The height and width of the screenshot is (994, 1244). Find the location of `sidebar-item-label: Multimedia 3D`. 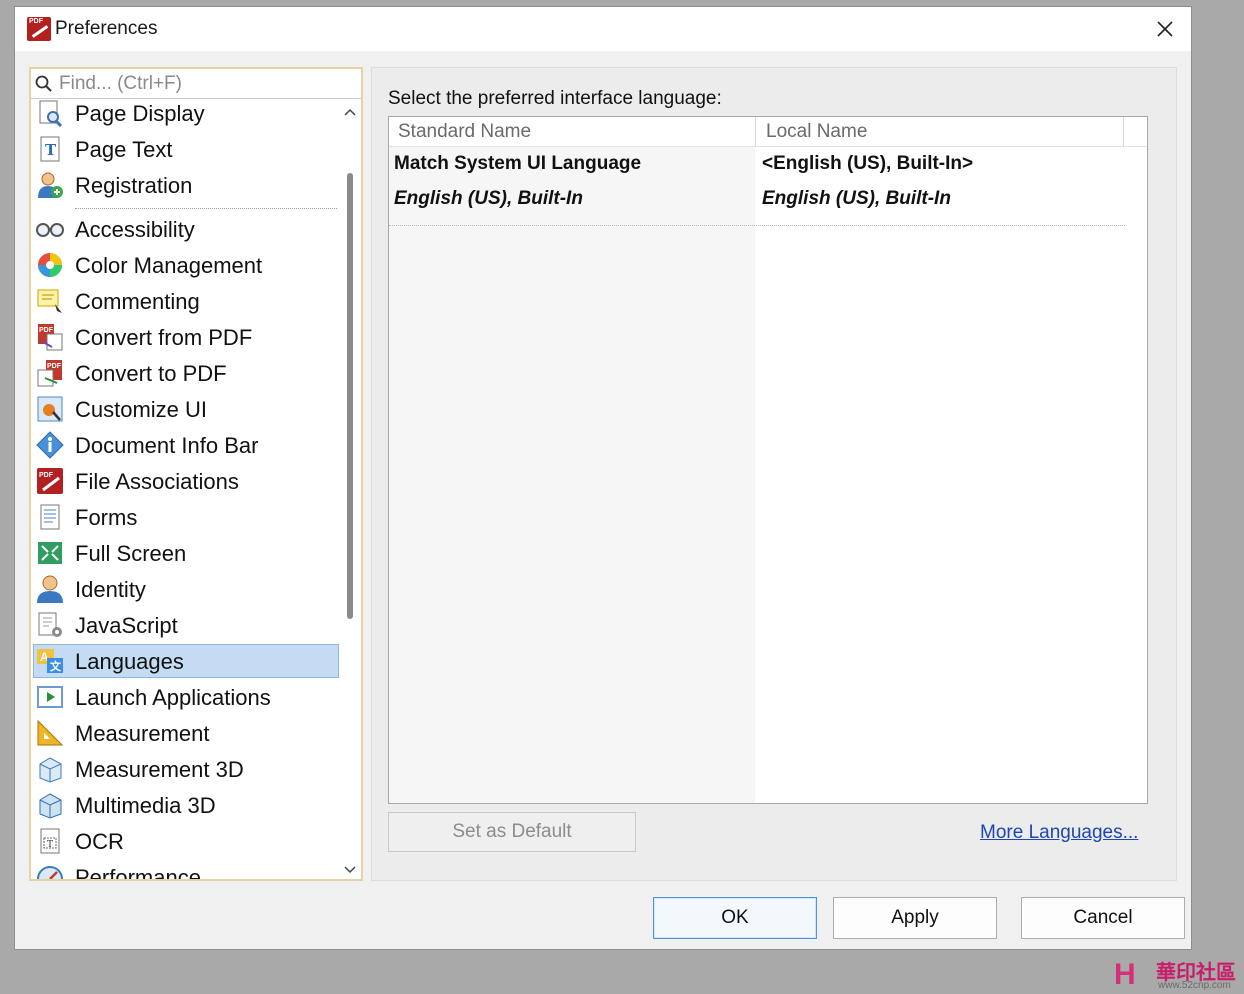

sidebar-item-label: Multimedia 3D is located at coordinates (145, 805).